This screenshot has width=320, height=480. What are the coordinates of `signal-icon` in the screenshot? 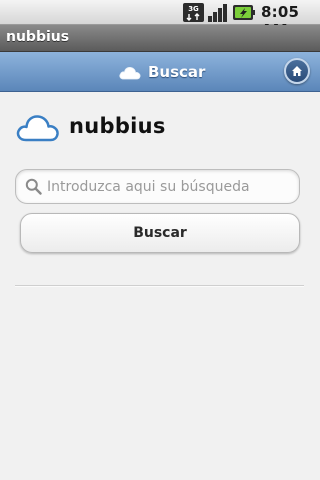 It's located at (217, 13).